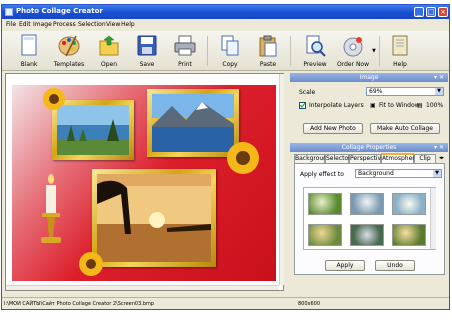  I want to click on apply-effect-label: Apply effect to, so click(322, 174).